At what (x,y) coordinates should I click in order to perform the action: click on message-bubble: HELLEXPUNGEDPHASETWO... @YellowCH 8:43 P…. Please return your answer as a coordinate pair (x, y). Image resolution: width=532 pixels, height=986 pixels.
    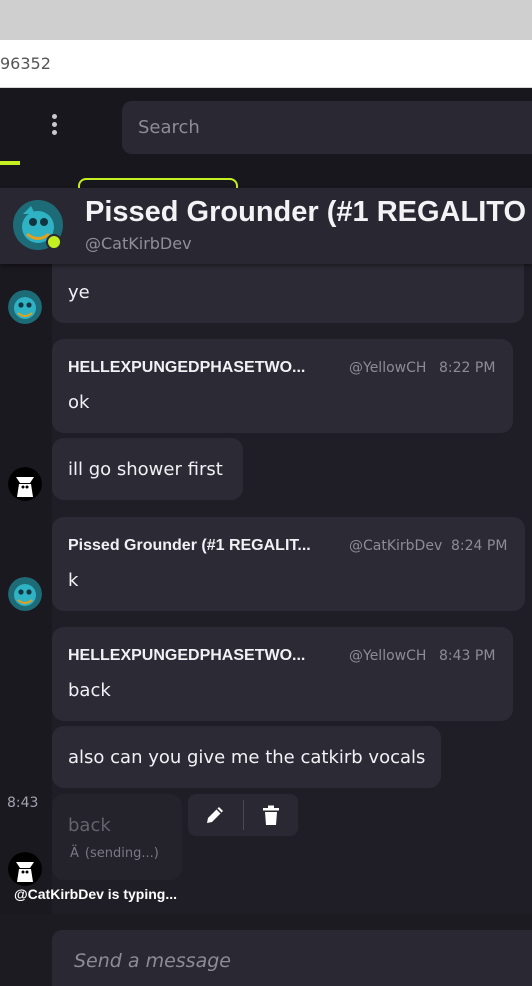
    Looking at the image, I should click on (282, 674).